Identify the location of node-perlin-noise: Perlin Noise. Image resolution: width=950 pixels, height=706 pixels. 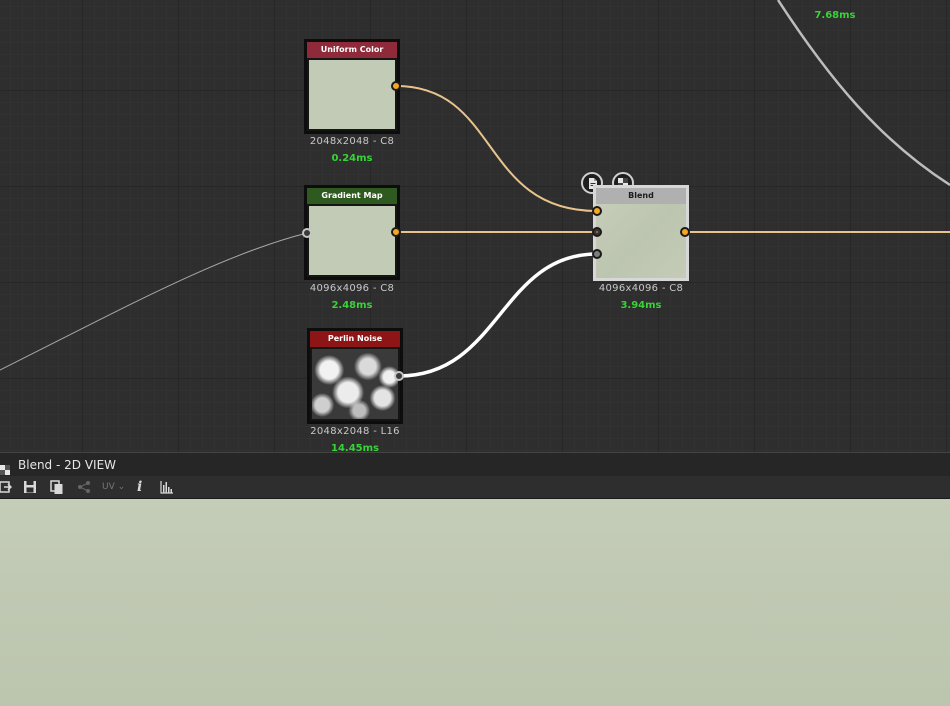
(355, 376).